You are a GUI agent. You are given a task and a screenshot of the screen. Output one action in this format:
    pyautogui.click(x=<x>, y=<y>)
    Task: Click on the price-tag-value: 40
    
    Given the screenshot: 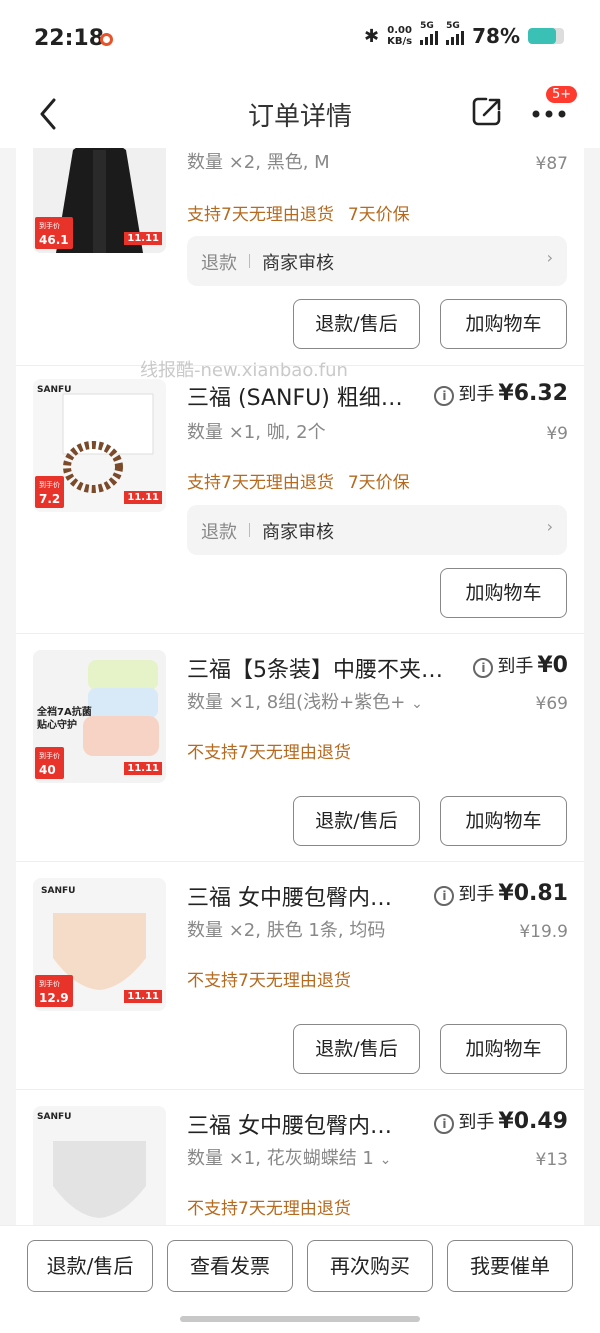 What is the action you would take?
    pyautogui.click(x=47, y=770)
    